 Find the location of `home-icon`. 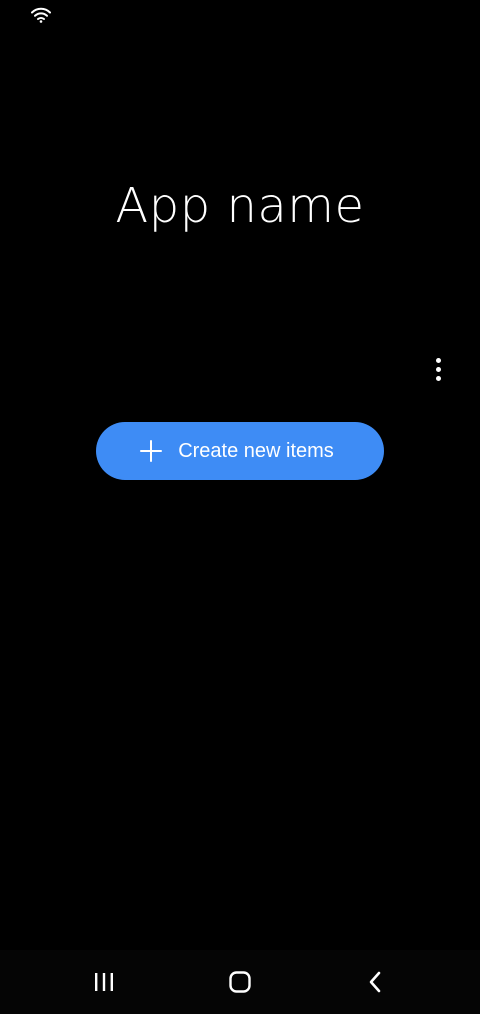

home-icon is located at coordinates (240, 982).